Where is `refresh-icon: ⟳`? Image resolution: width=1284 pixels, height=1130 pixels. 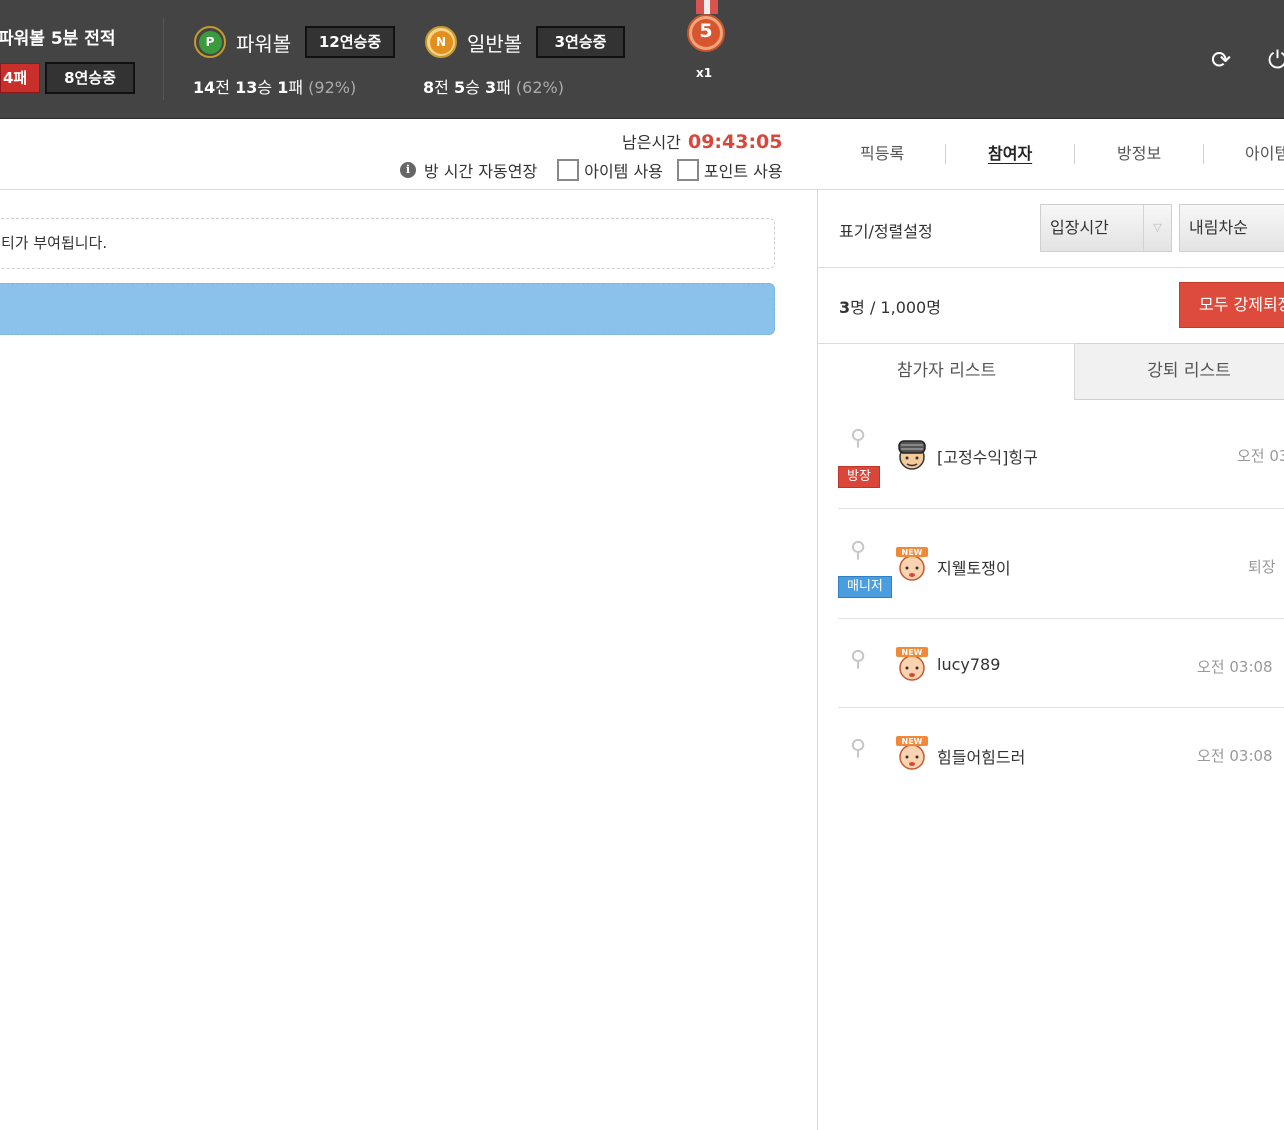 refresh-icon: ⟳ is located at coordinates (1221, 60).